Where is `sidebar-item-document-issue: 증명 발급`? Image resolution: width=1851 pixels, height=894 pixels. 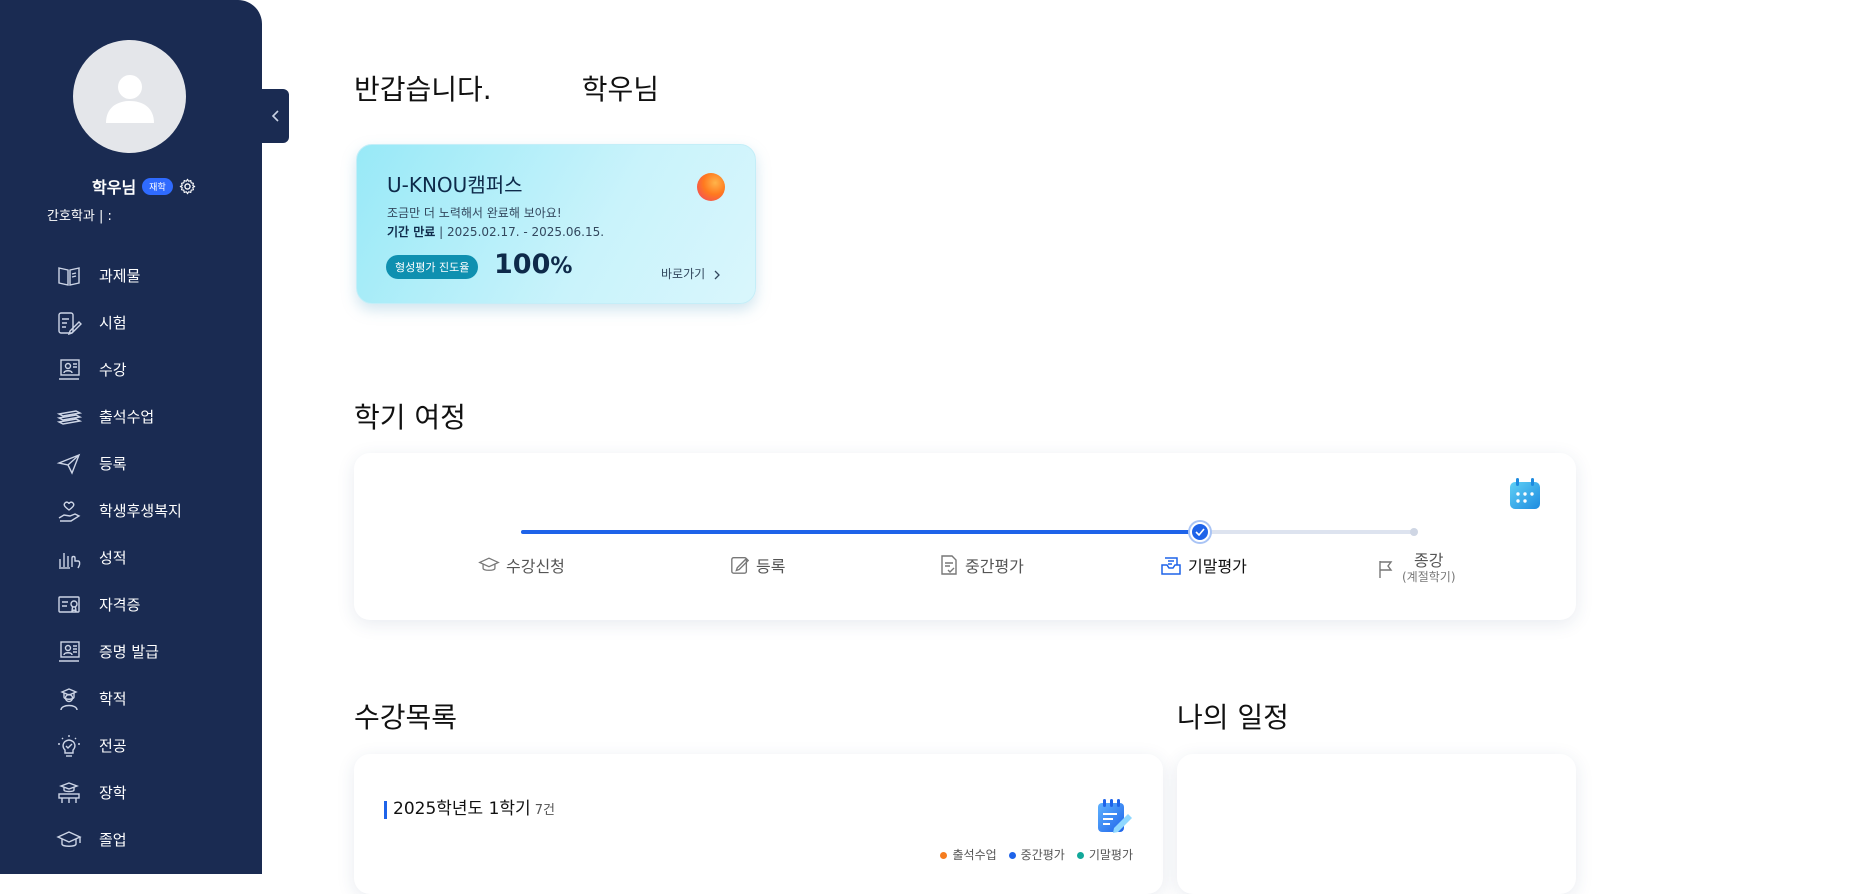 sidebar-item-document-issue: 증명 발급 is located at coordinates (118, 651).